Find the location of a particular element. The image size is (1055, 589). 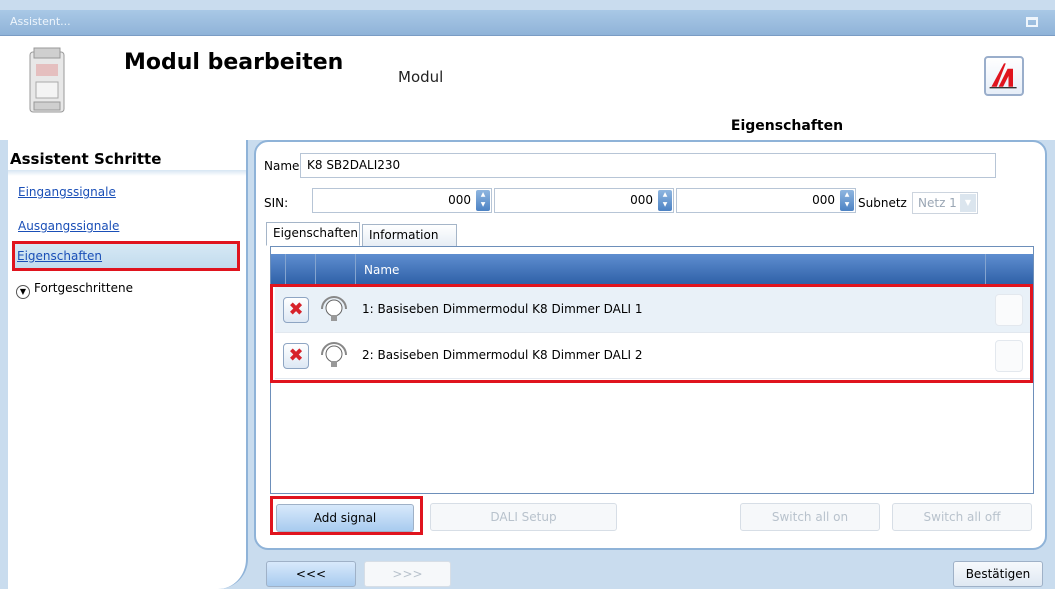

switch-all-off-button: Switch all off is located at coordinates (962, 517).